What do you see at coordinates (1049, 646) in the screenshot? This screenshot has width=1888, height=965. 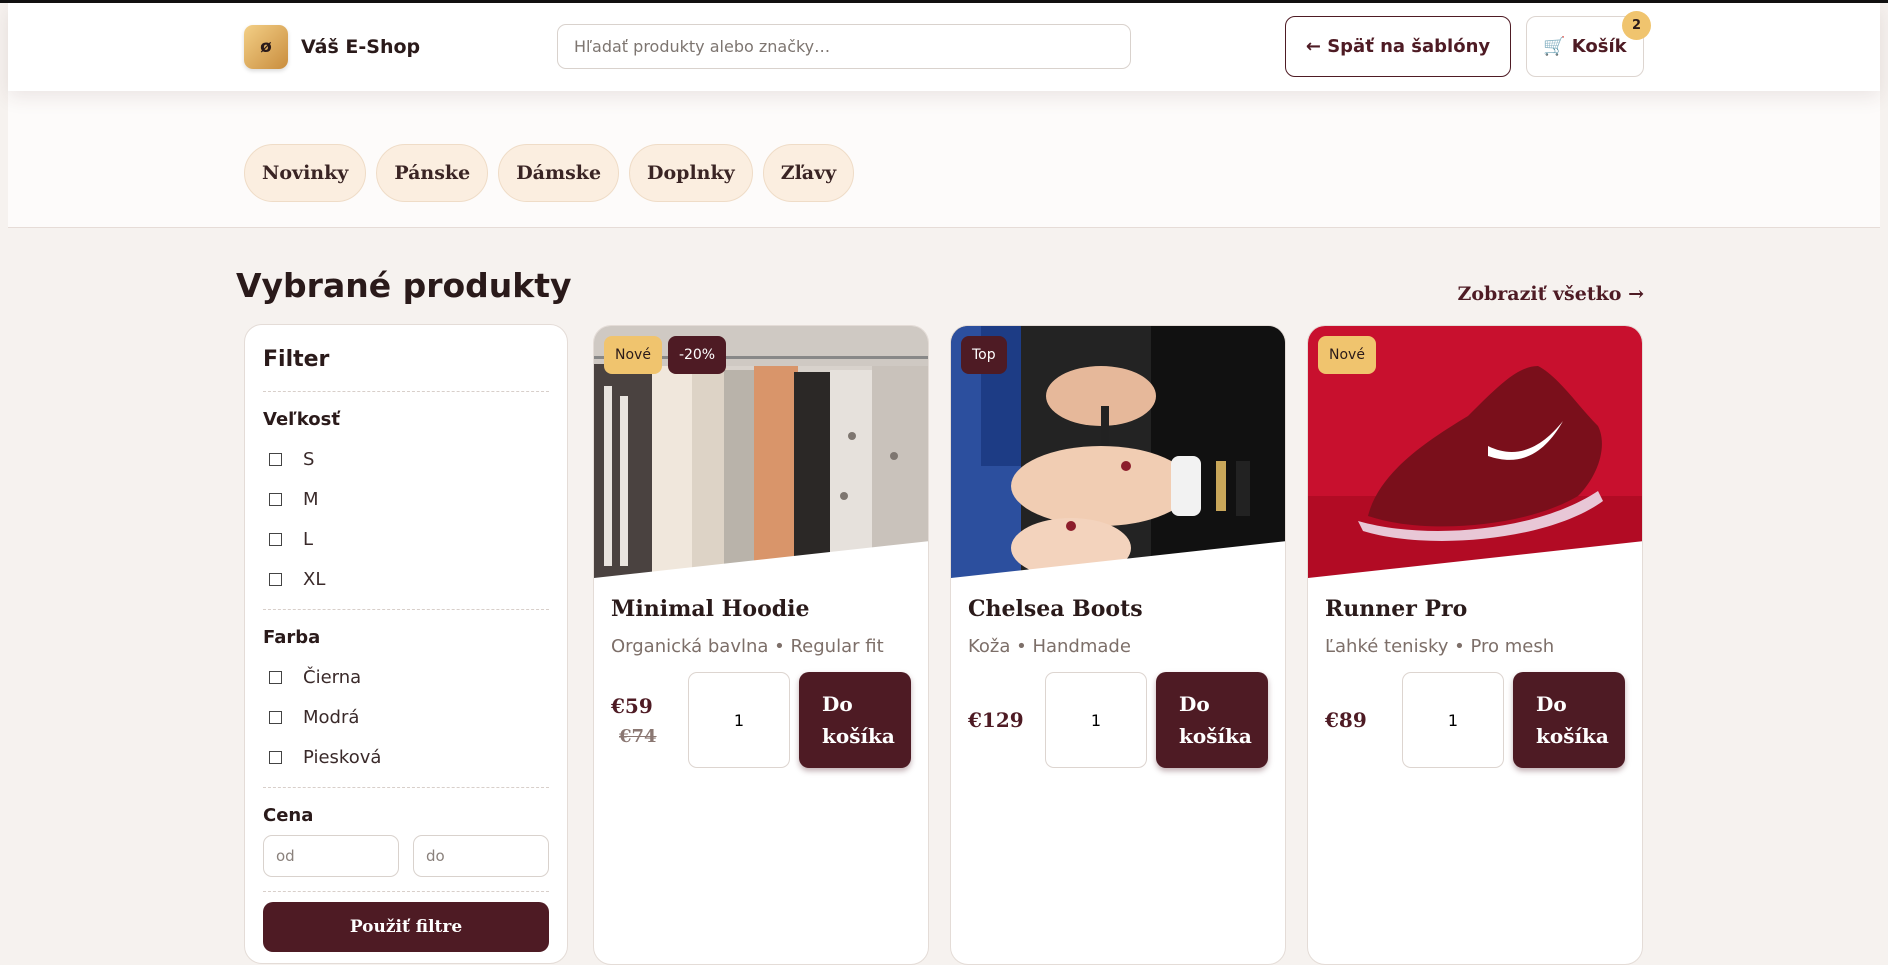 I see `product-description: Koža • Handmade` at bounding box center [1049, 646].